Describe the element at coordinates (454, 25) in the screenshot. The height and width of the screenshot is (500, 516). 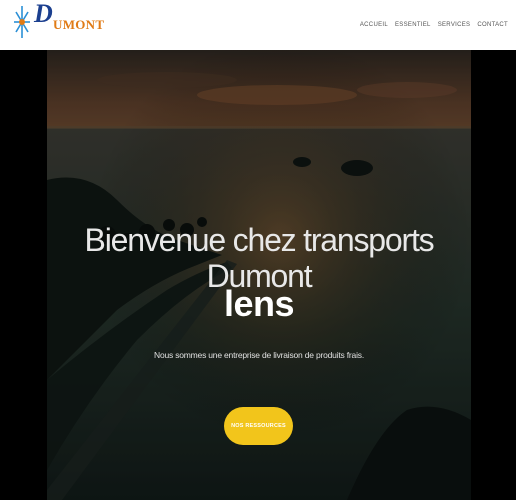
I see `nav-item-services: SERVICES` at that location.